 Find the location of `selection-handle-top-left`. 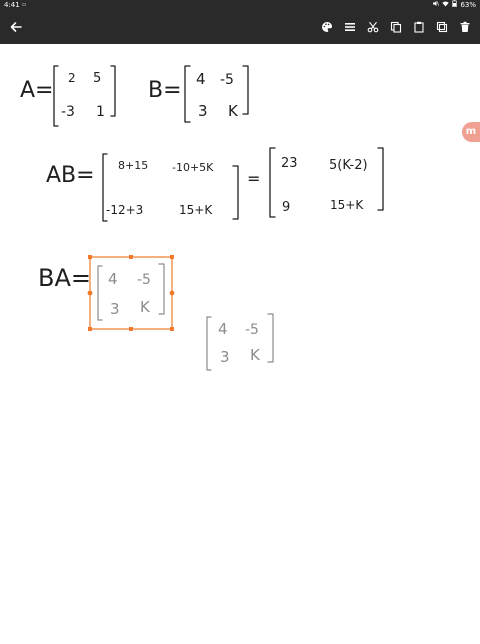

selection-handle-top-left is located at coordinates (90, 257).